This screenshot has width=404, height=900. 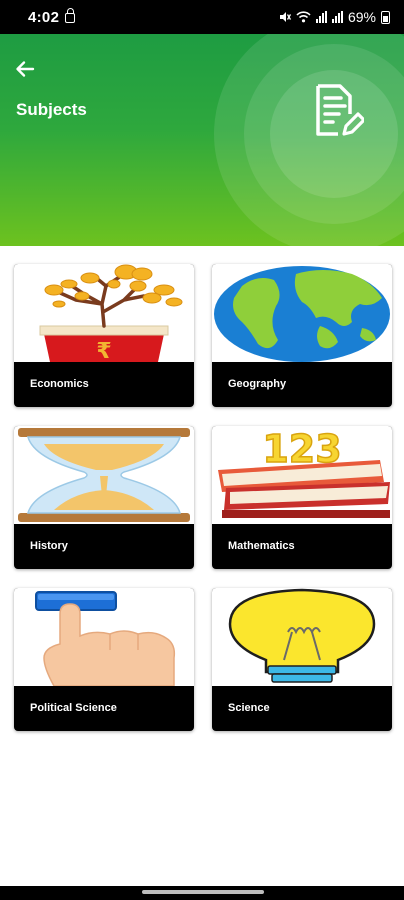 What do you see at coordinates (249, 708) in the screenshot?
I see `subject-label: Science` at bounding box center [249, 708].